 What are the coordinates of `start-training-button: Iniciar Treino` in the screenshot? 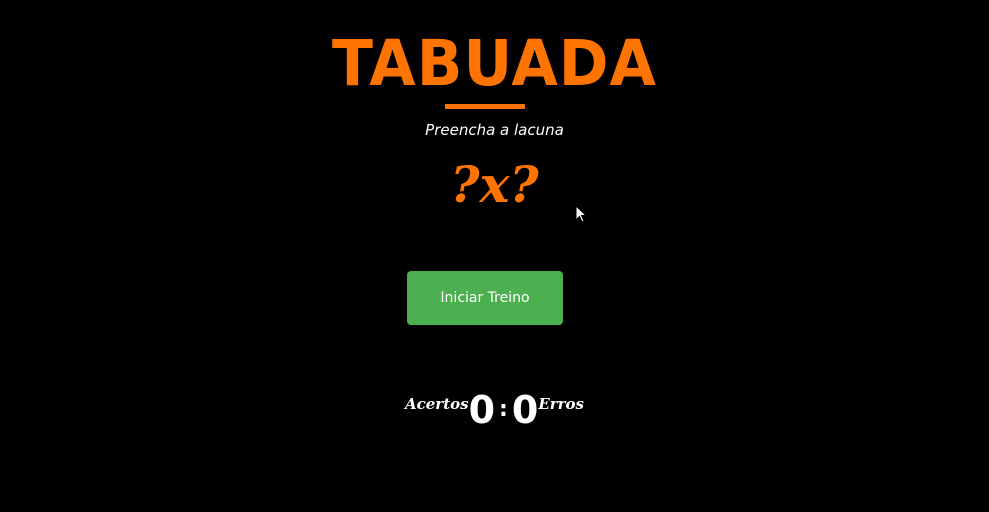 It's located at (485, 298).